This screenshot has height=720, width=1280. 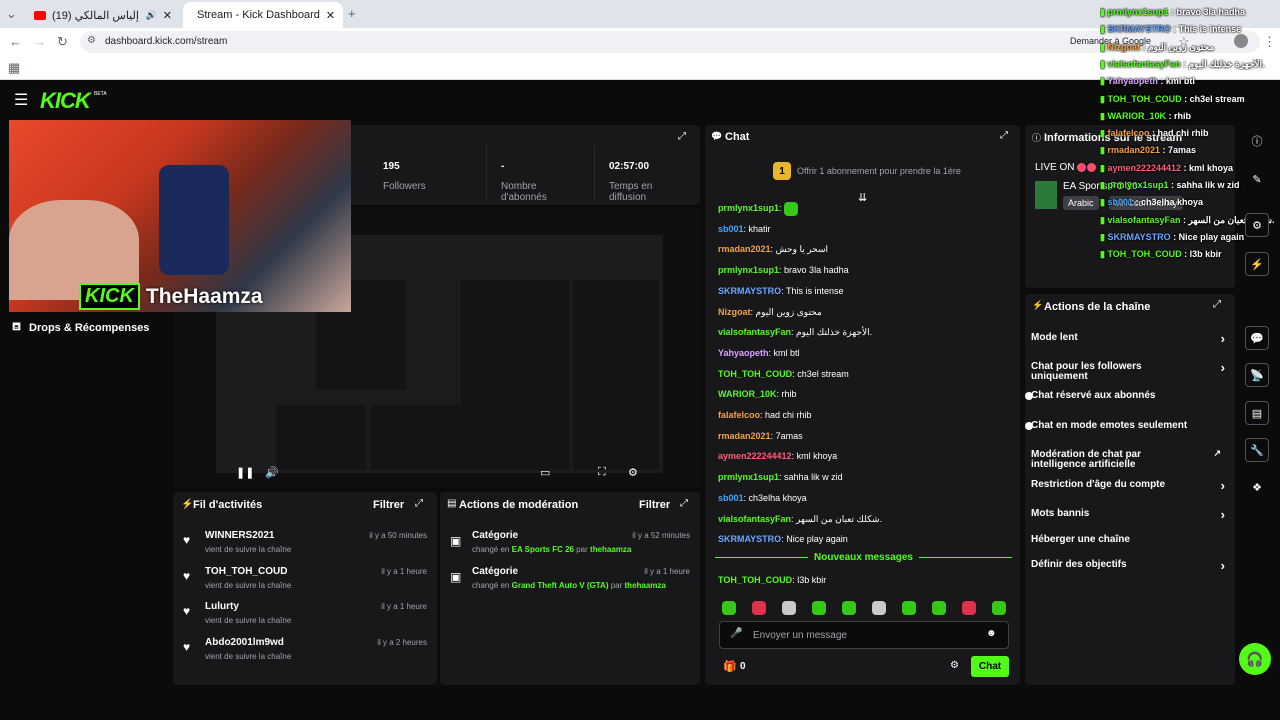 I want to click on support-button: 🎧, so click(x=1255, y=659).